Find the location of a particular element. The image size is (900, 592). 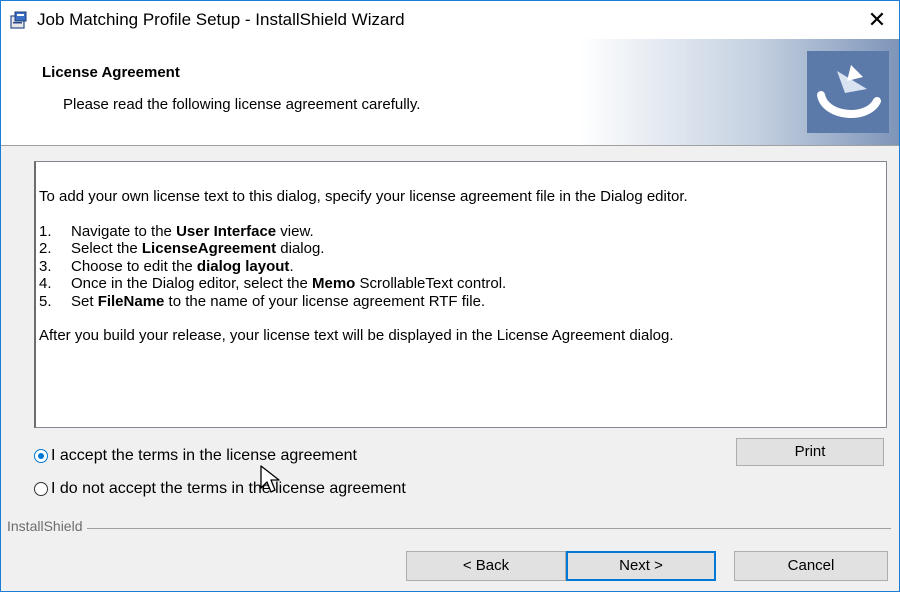

close-button: ✕ is located at coordinates (877, 20).